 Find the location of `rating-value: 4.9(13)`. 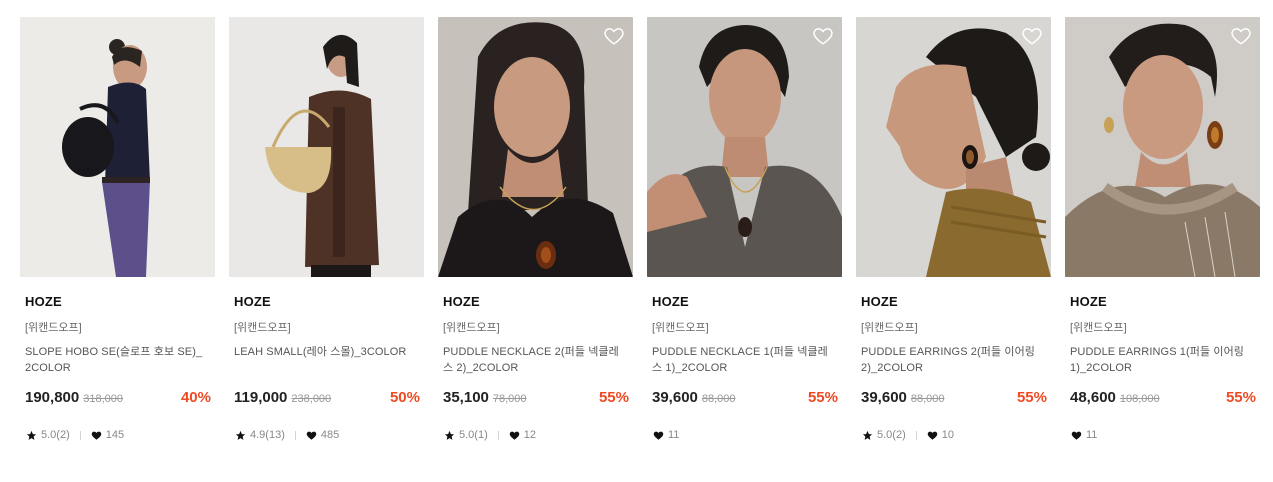

rating-value: 4.9(13) is located at coordinates (267, 435).